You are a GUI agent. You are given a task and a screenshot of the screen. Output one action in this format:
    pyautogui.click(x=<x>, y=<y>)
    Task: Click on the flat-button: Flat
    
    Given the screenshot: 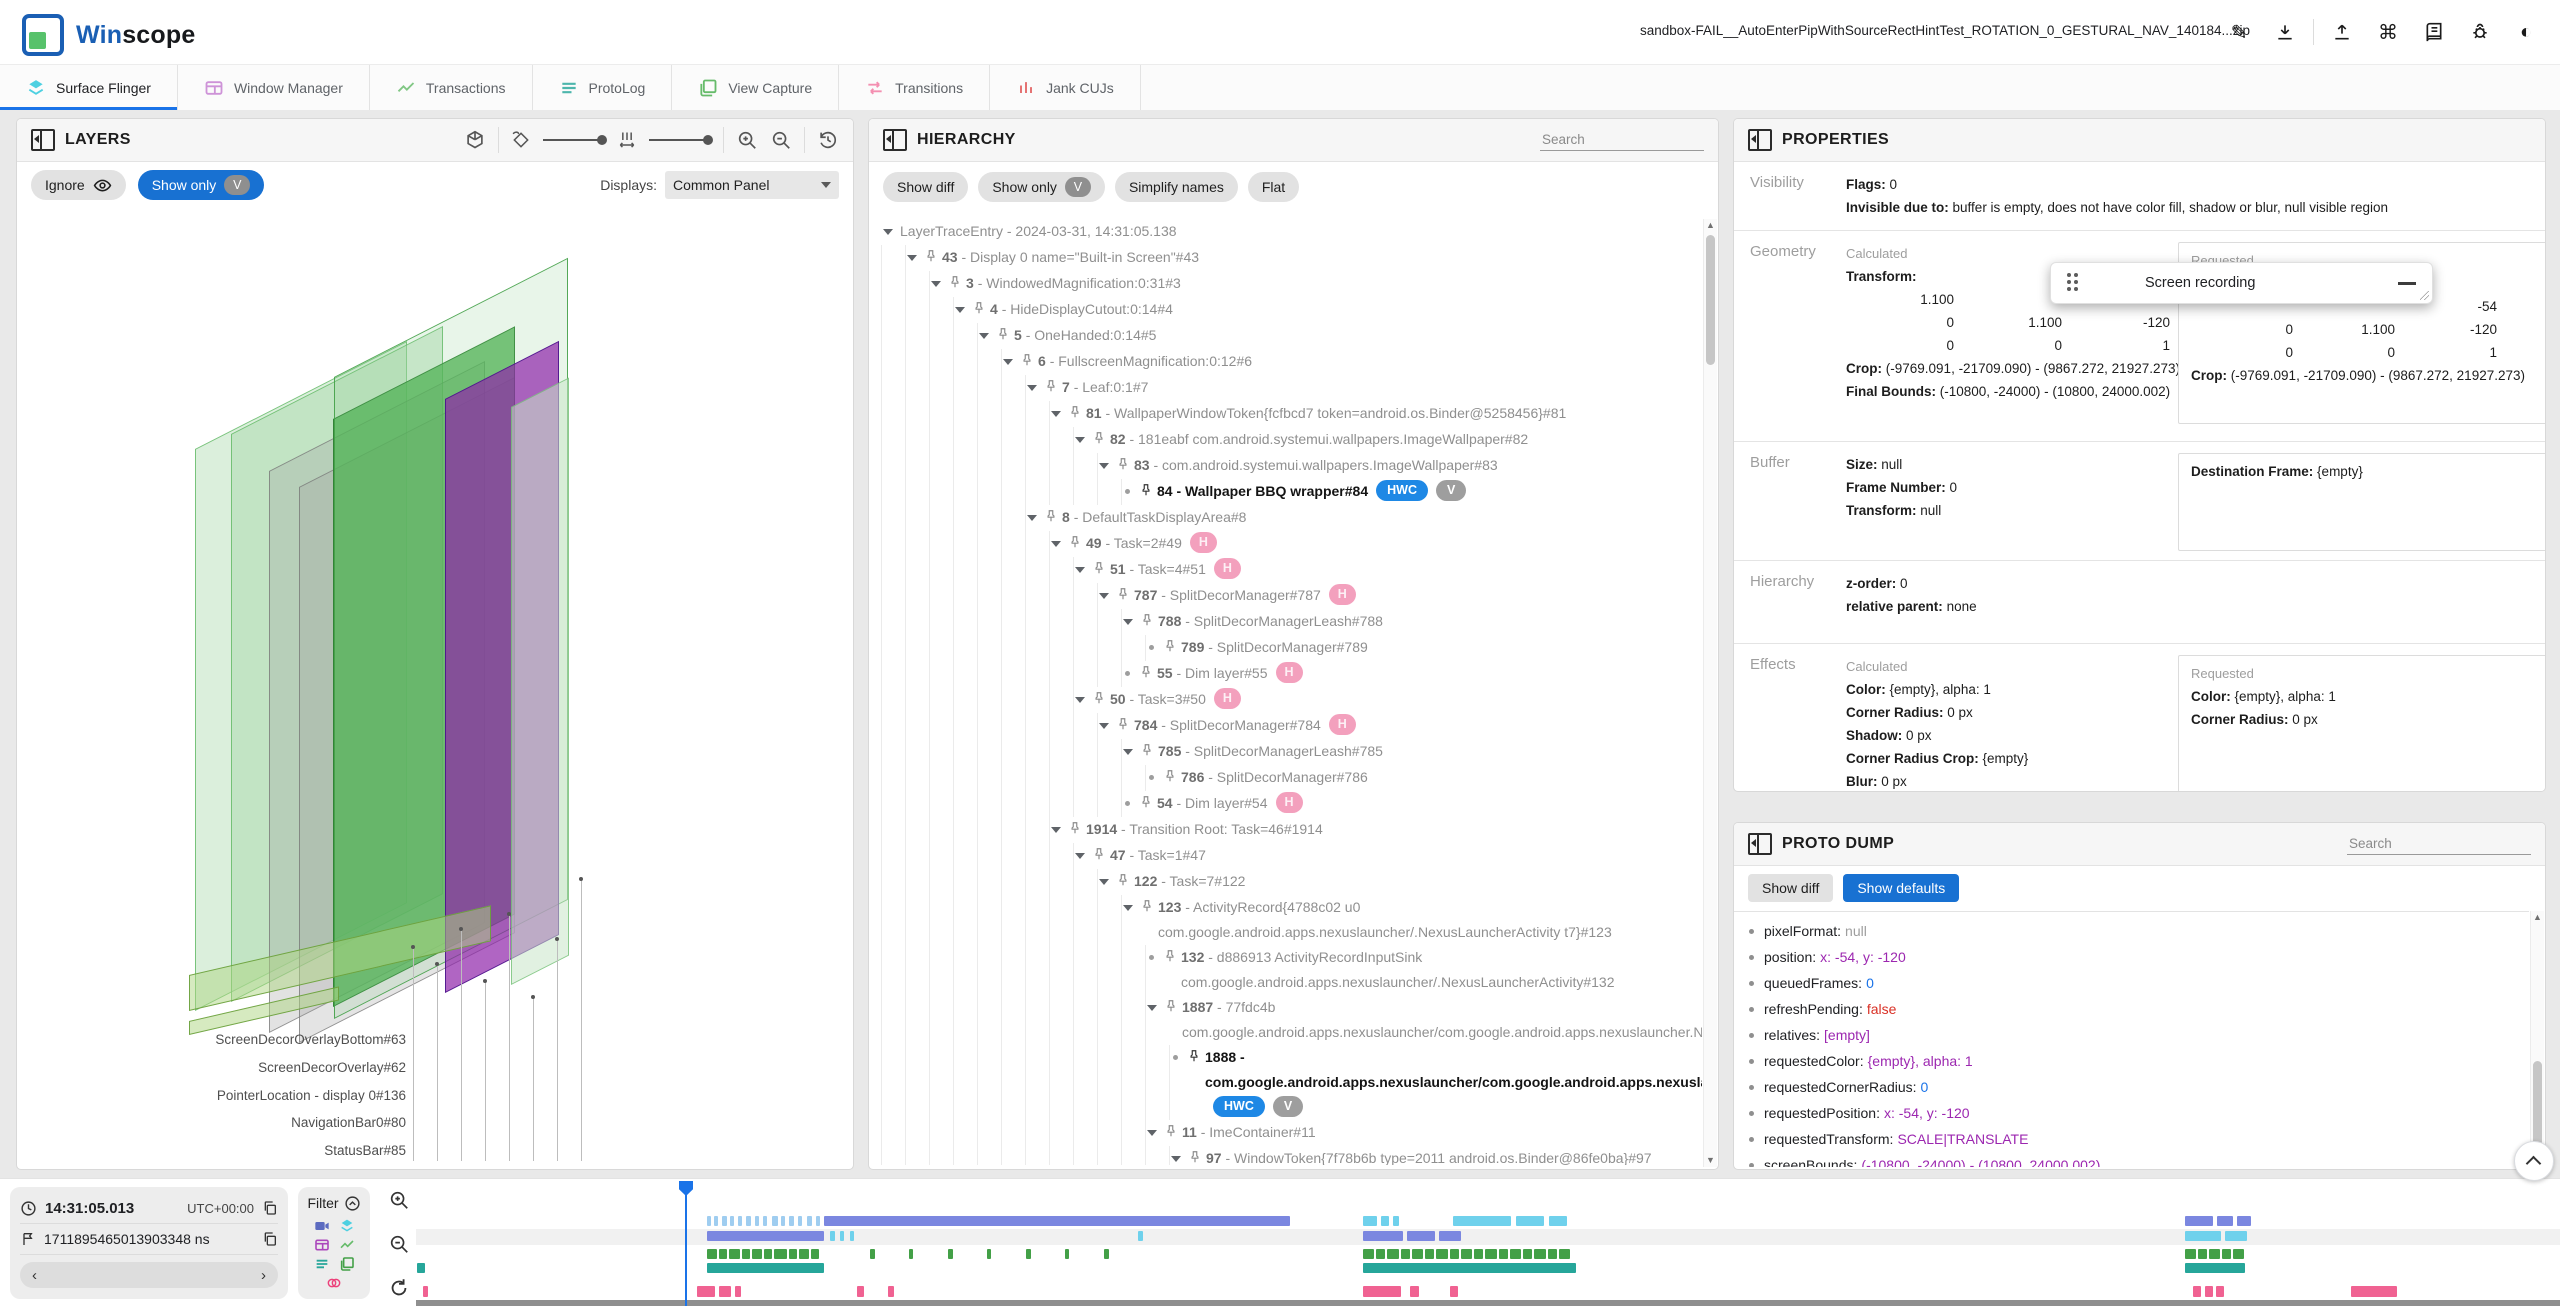 What is the action you would take?
    pyautogui.click(x=1273, y=187)
    